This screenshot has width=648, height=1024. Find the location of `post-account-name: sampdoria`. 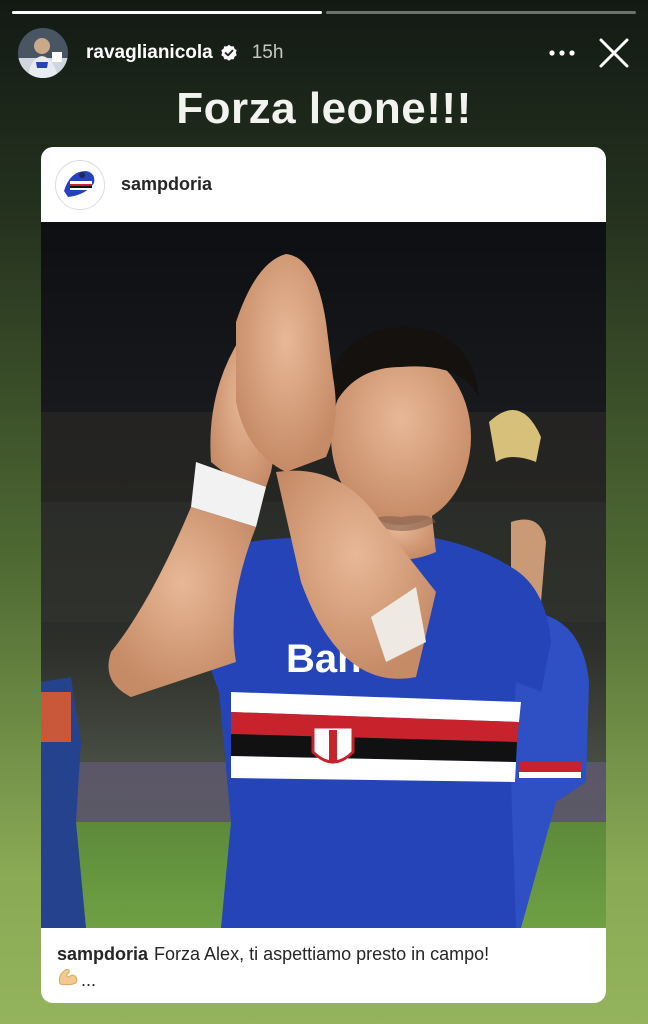

post-account-name: sampdoria is located at coordinates (166, 184).